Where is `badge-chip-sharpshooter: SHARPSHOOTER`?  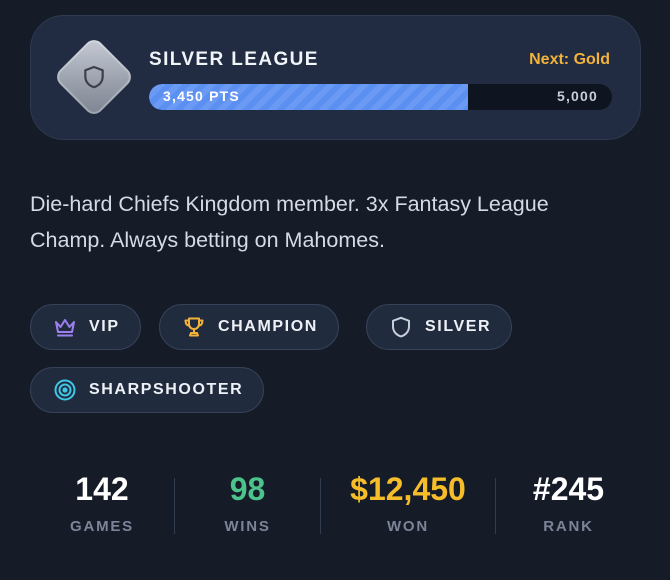 badge-chip-sharpshooter: SHARPSHOOTER is located at coordinates (147, 390).